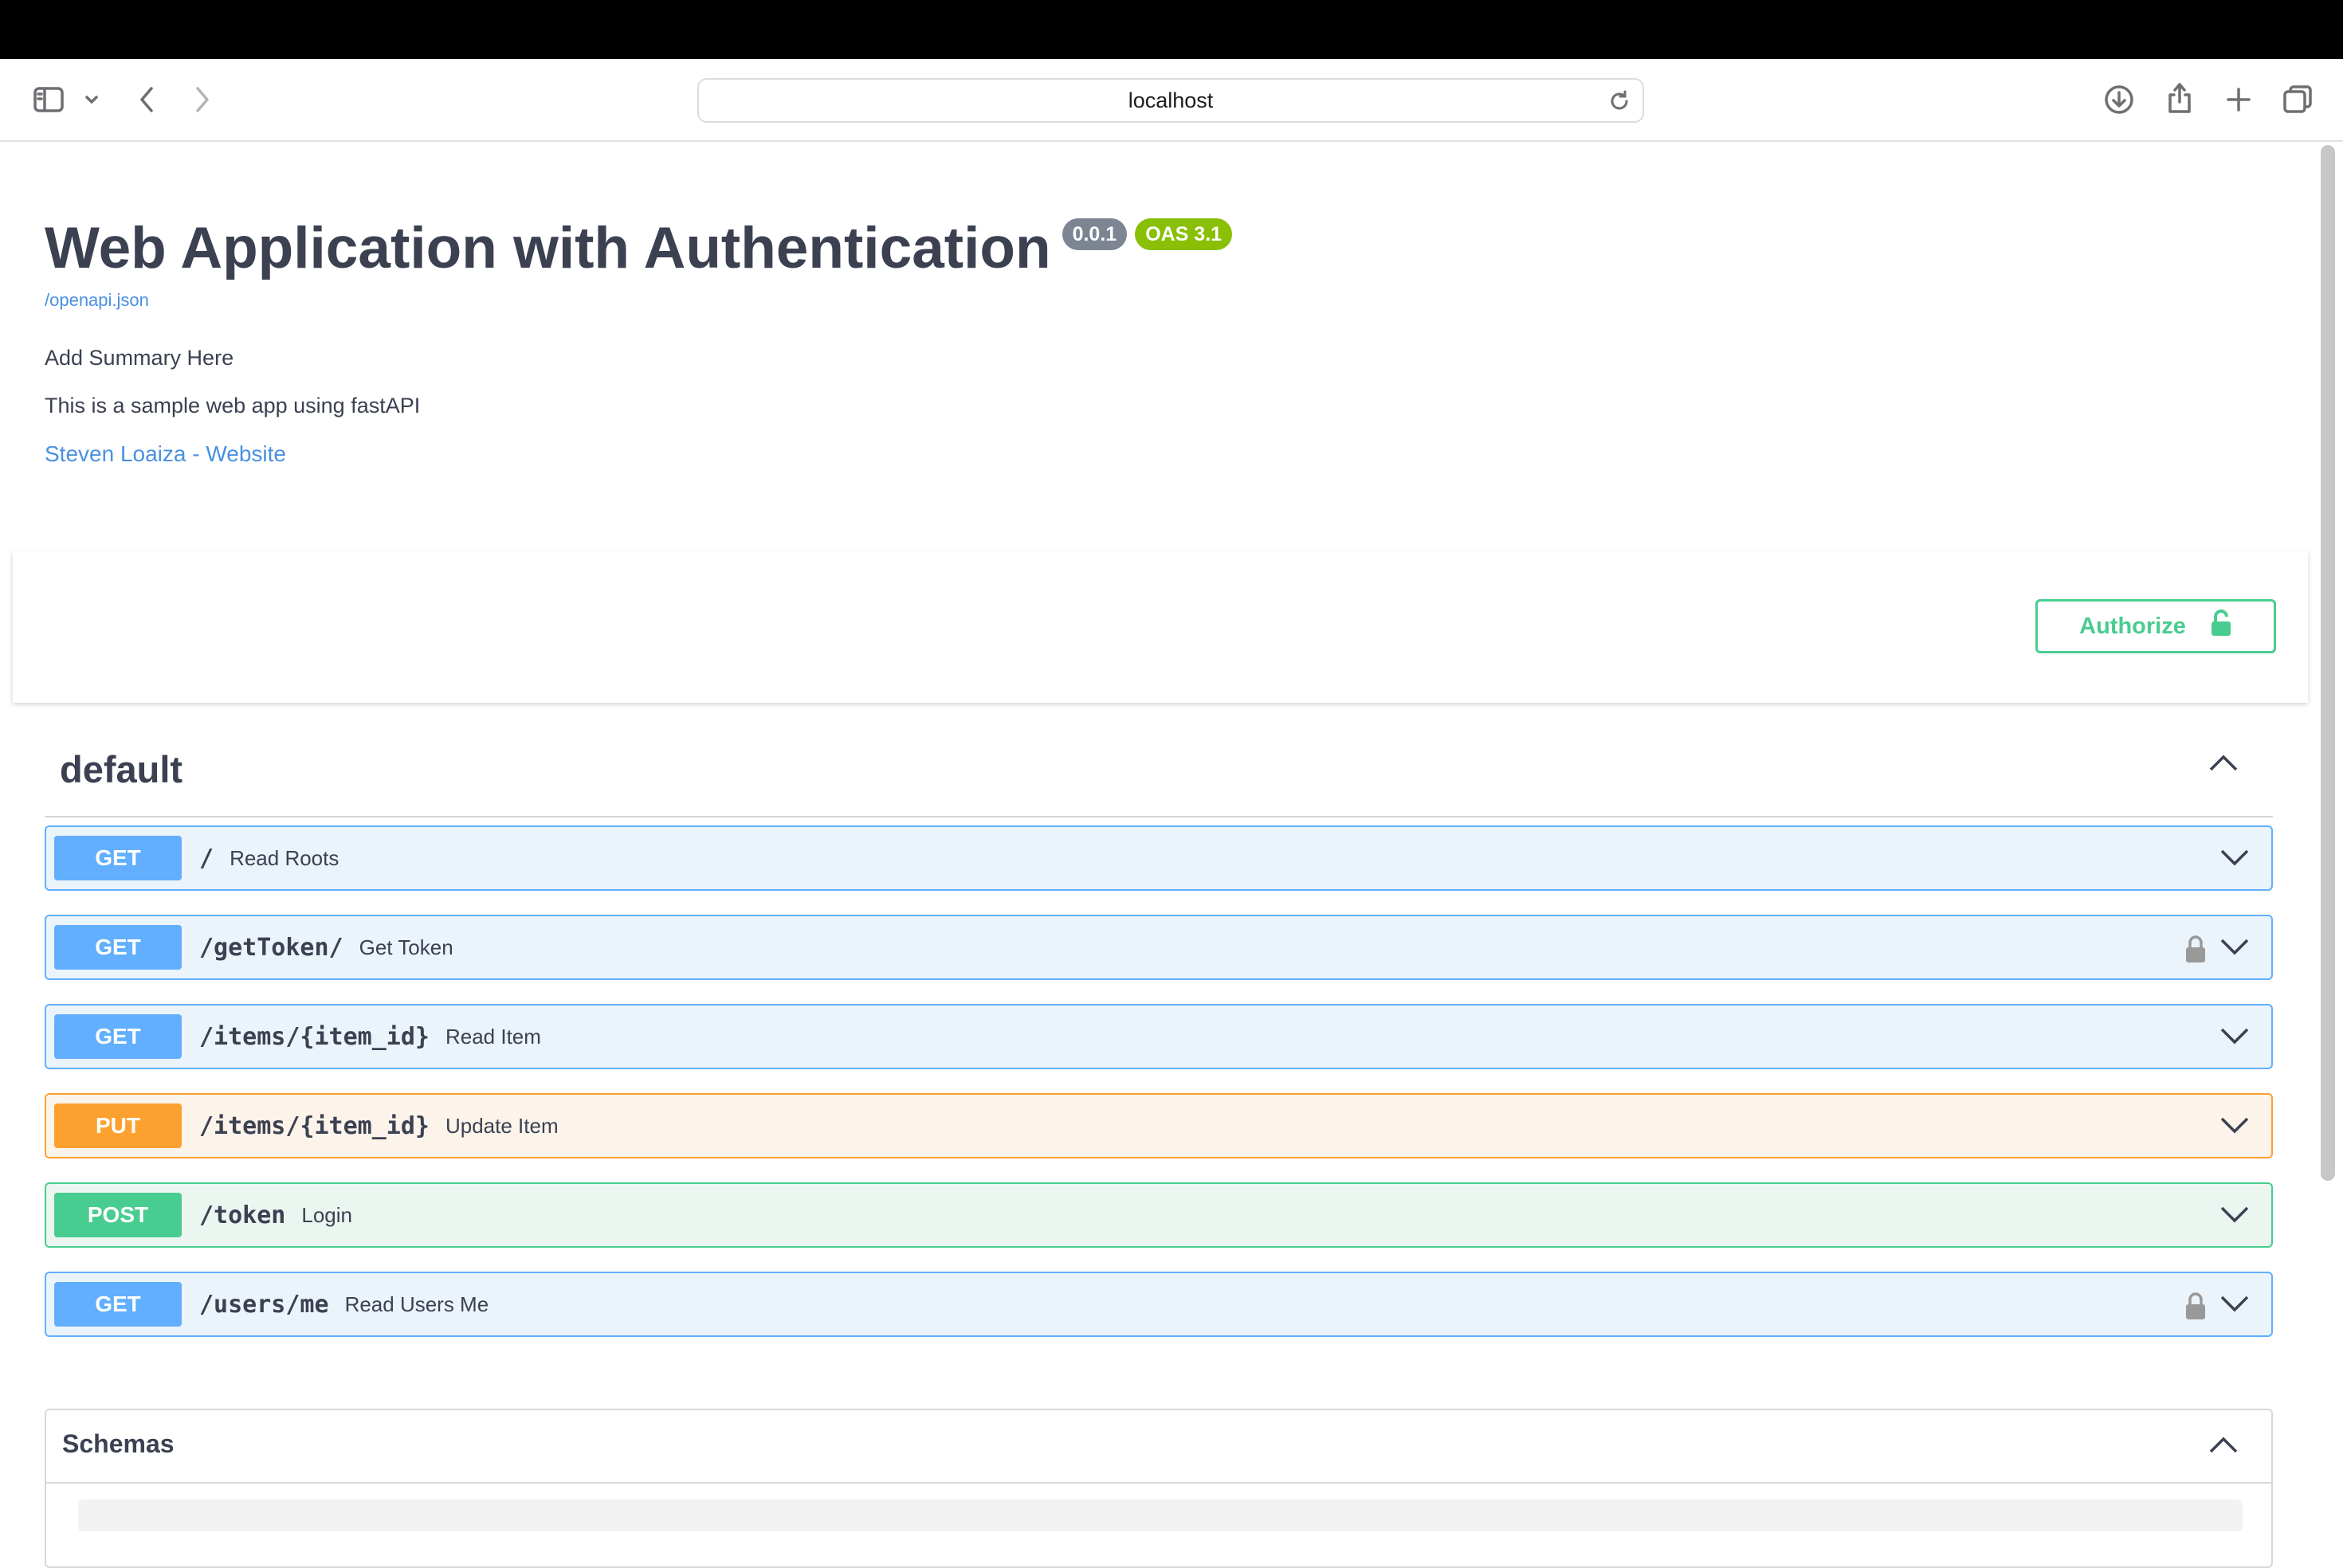 The width and height of the screenshot is (2343, 1568). What do you see at coordinates (1159, 947) in the screenshot?
I see `operation-get-gettoken: GET /getToken/ Get Token` at bounding box center [1159, 947].